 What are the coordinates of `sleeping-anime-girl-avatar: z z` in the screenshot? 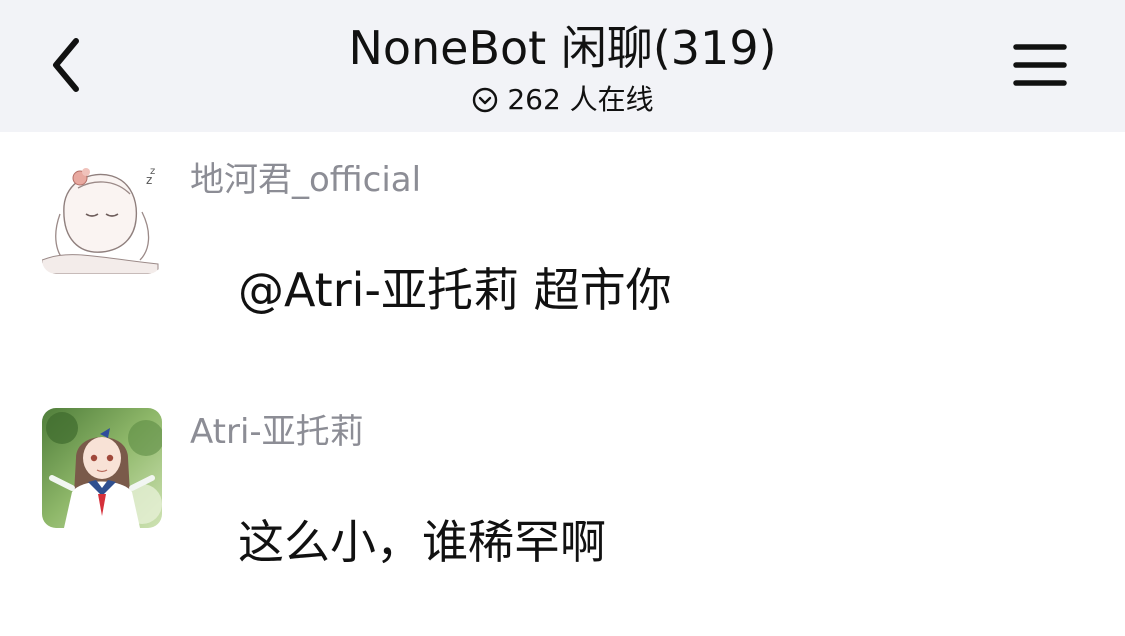 It's located at (102, 214).